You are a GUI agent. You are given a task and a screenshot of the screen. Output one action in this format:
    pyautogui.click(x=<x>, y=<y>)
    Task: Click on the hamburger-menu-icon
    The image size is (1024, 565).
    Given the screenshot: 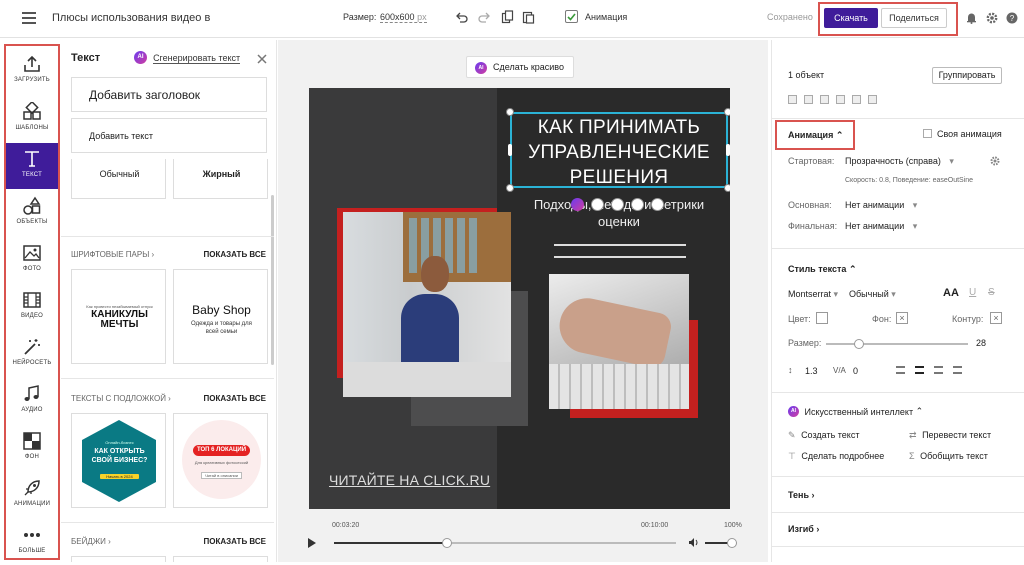 What is the action you would take?
    pyautogui.click(x=29, y=18)
    